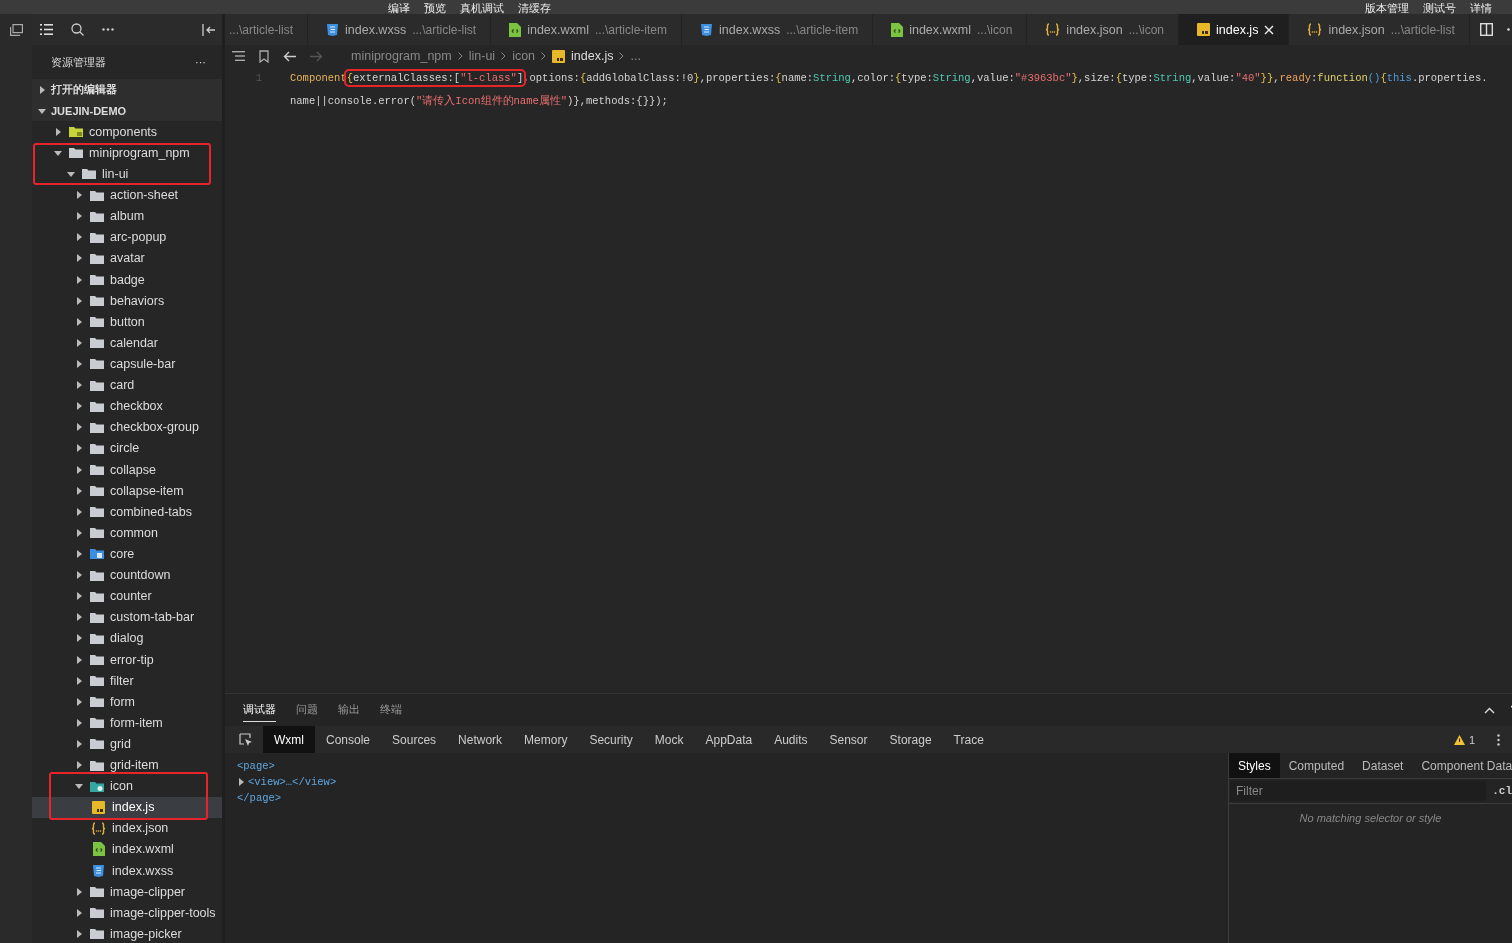 This screenshot has height=943, width=1512. Describe the element at coordinates (910, 739) in the screenshot. I see `devtools-tab: Storage` at that location.